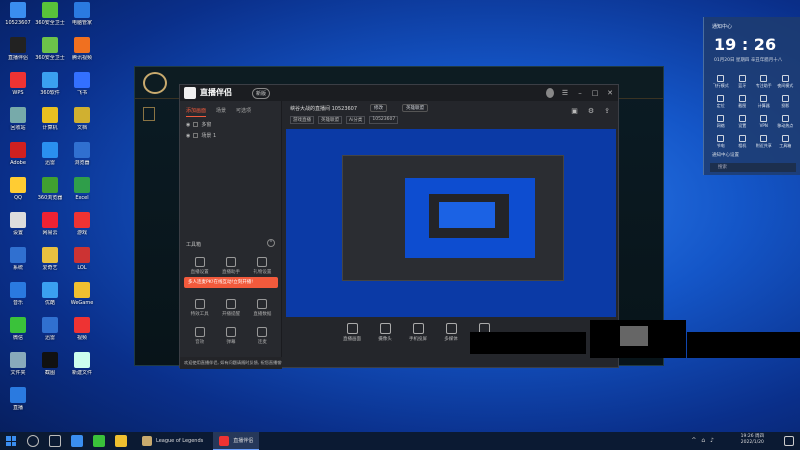 This screenshot has width=800, height=450. Describe the element at coordinates (55, 441) in the screenshot. I see `task-view-icon` at that location.